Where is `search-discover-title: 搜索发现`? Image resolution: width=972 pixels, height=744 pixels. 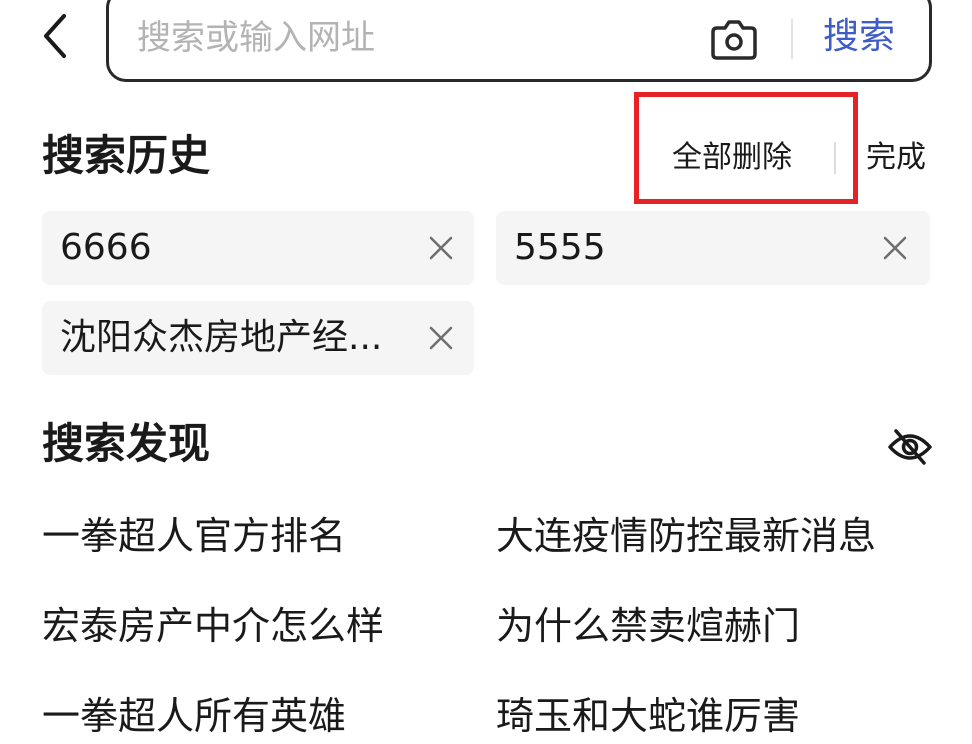 search-discover-title: 搜索发现 is located at coordinates (126, 443).